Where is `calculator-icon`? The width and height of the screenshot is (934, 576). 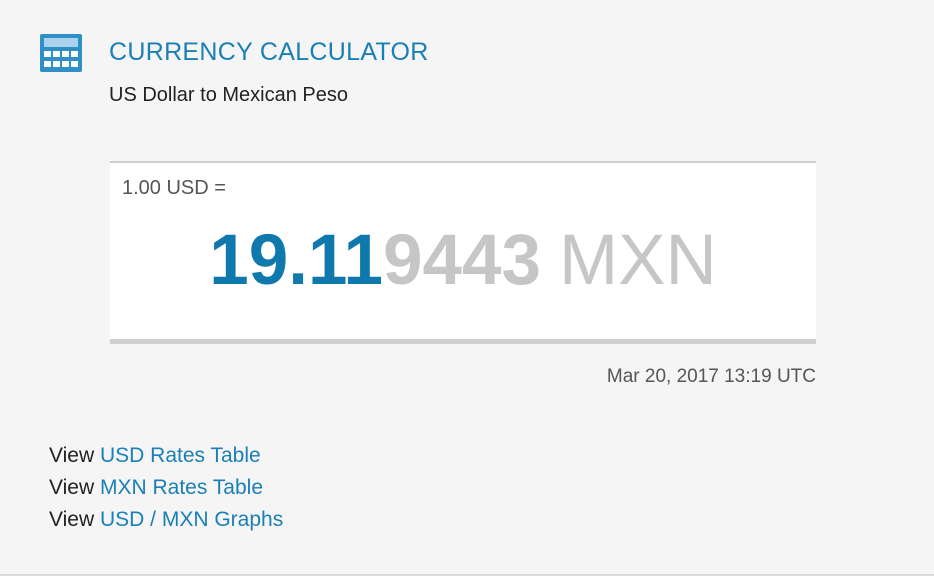 calculator-icon is located at coordinates (61, 53).